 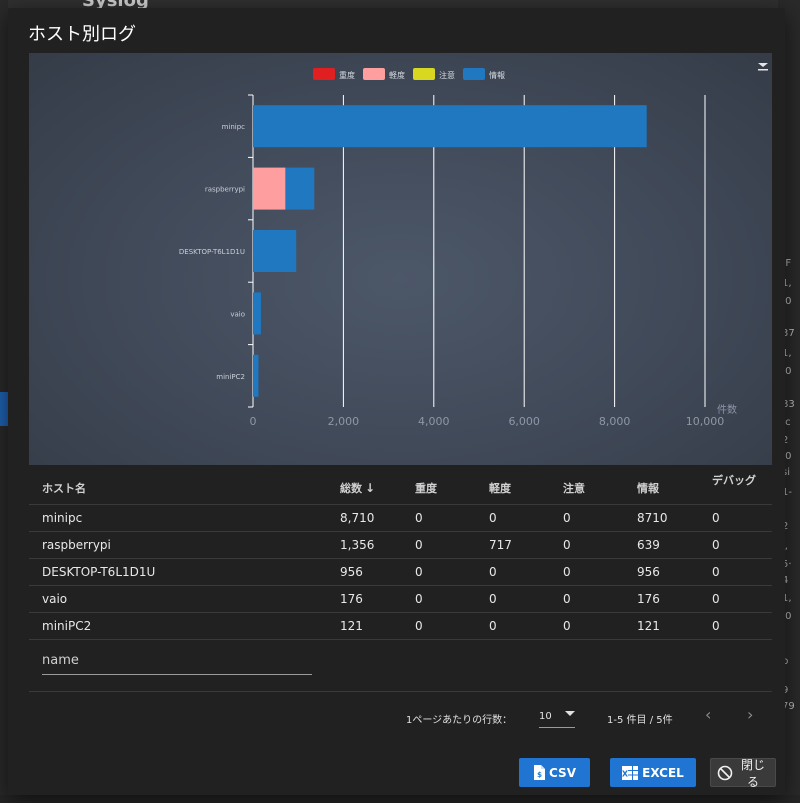 What do you see at coordinates (615, 421) in the screenshot?
I see `x-tick-label: 8,000` at bounding box center [615, 421].